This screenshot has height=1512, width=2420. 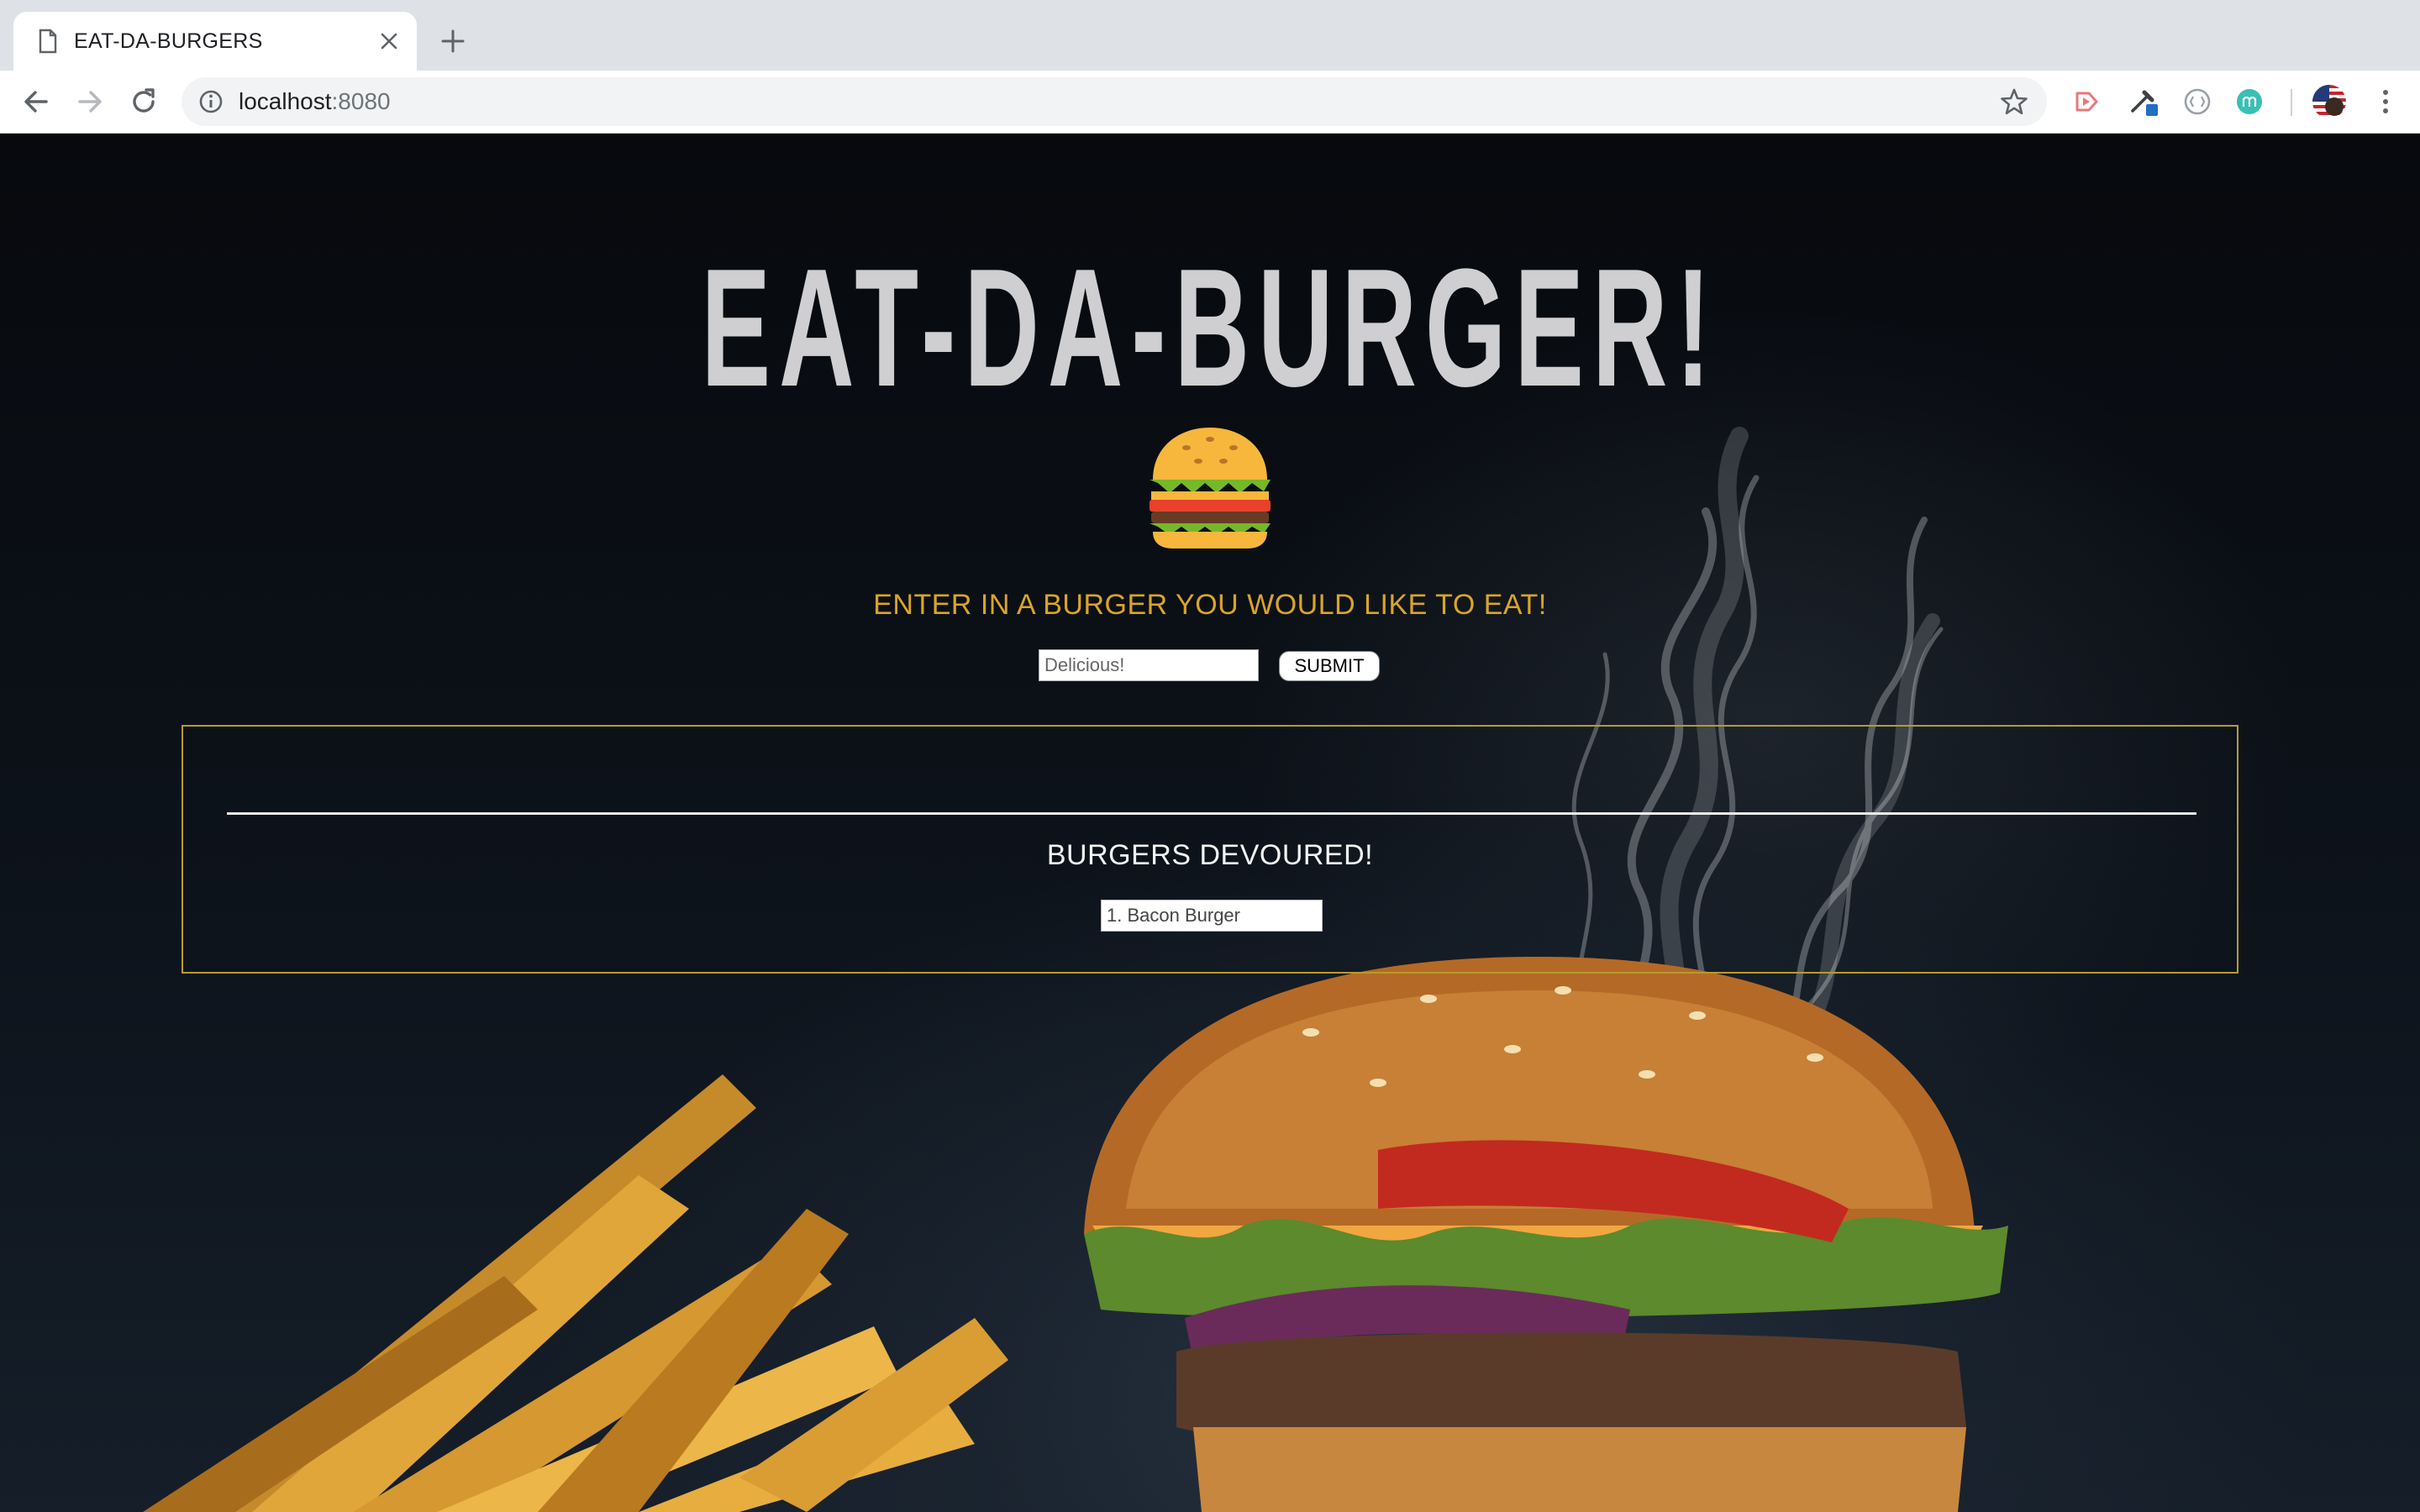 I want to click on eyedropper-extension-icon, so click(x=2144, y=102).